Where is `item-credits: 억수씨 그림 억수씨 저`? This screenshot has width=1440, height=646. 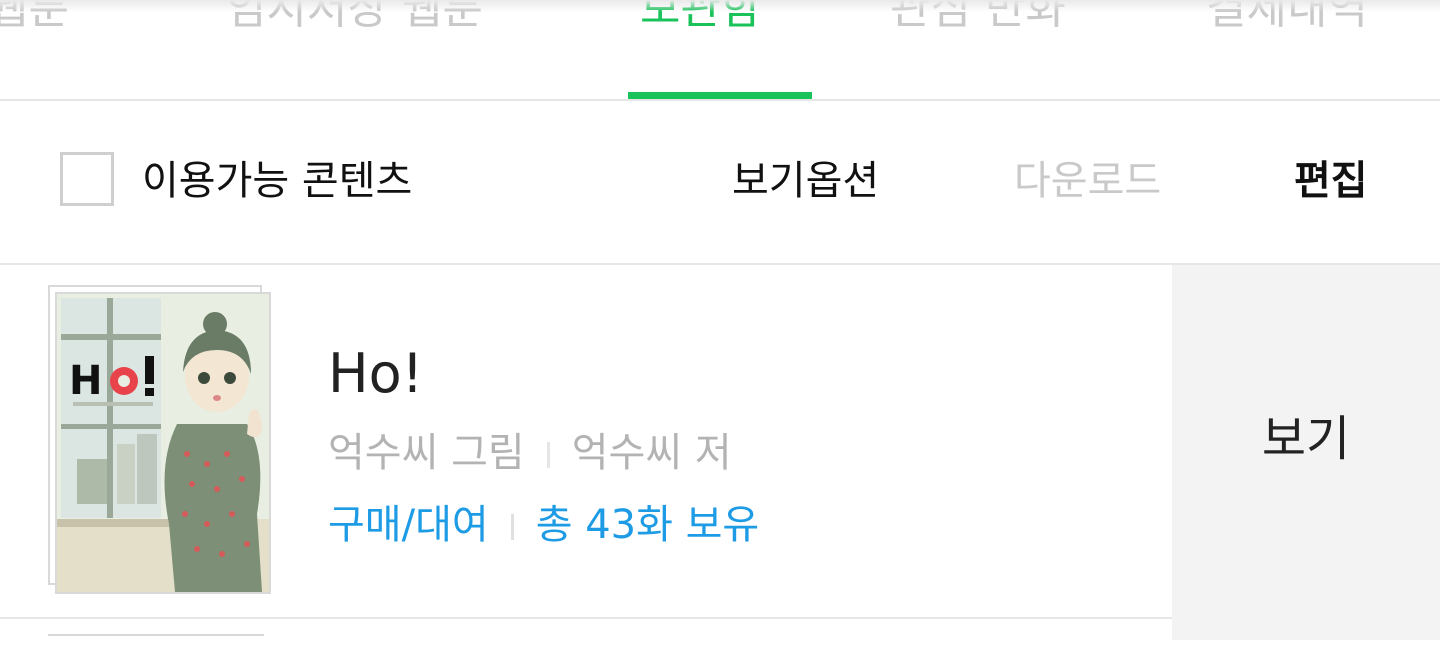 item-credits: 억수씨 그림 억수씨 저 is located at coordinates (530, 453).